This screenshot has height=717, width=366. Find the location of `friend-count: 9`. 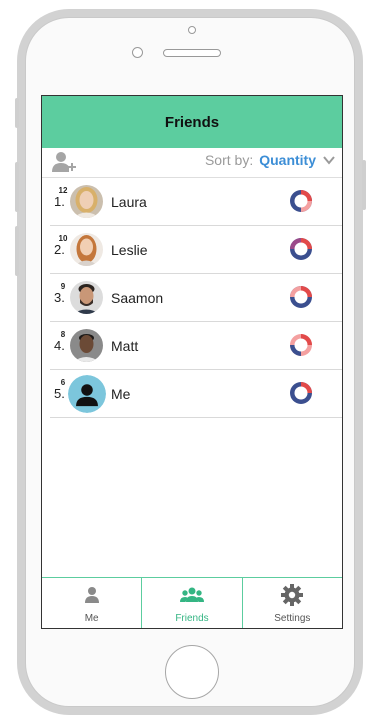

friend-count: 9 is located at coordinates (63, 286).